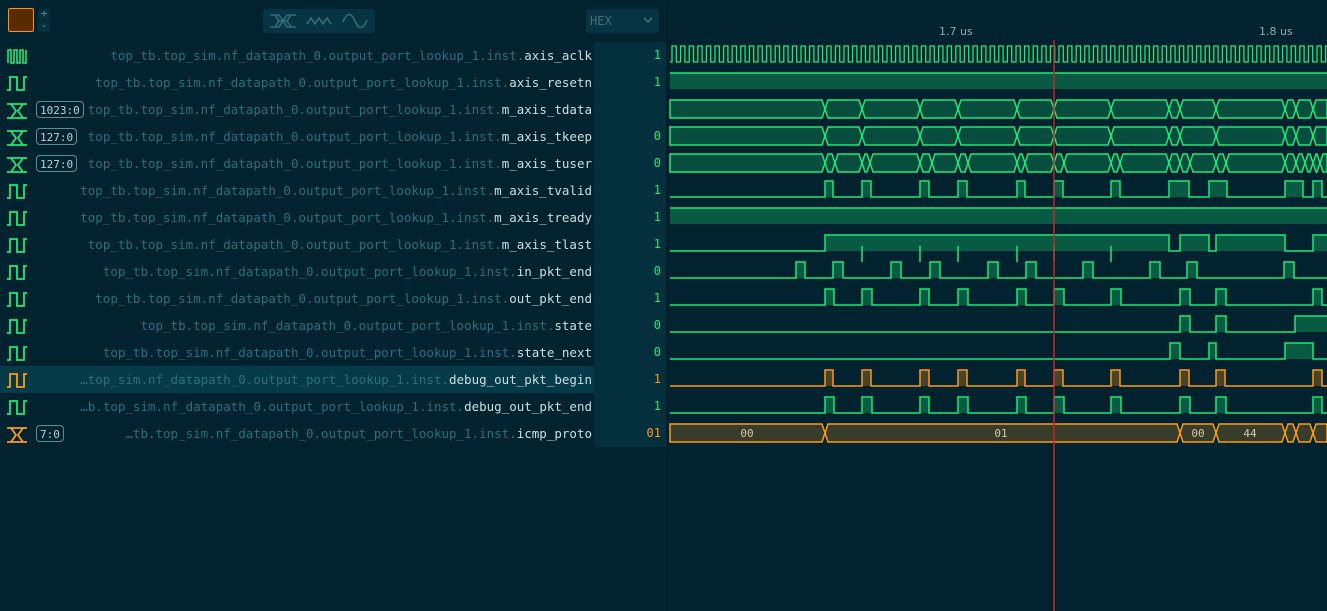  What do you see at coordinates (998, 54) in the screenshot?
I see `clock-trace` at bounding box center [998, 54].